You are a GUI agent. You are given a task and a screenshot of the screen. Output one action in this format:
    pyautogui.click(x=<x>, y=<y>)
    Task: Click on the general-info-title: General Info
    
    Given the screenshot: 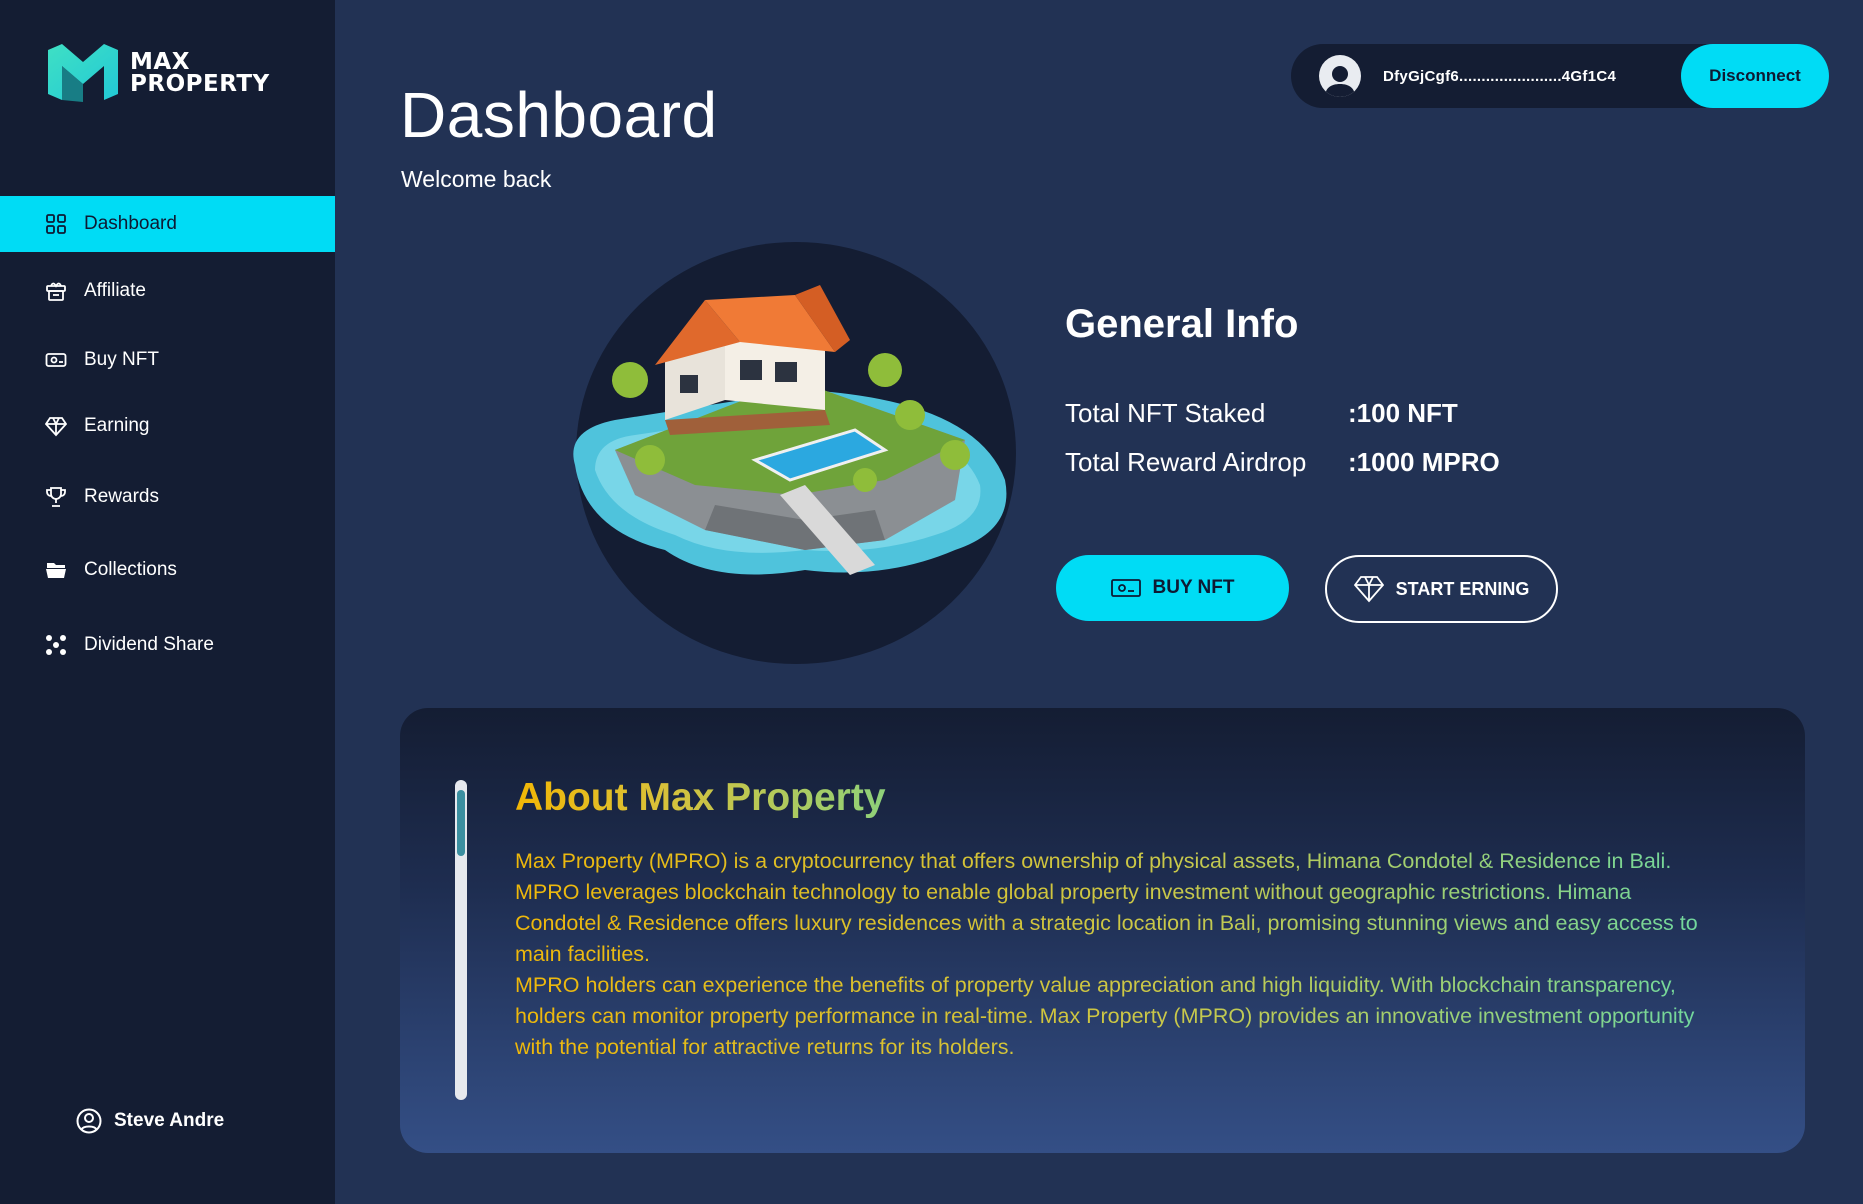 What is the action you would take?
    pyautogui.click(x=1182, y=324)
    